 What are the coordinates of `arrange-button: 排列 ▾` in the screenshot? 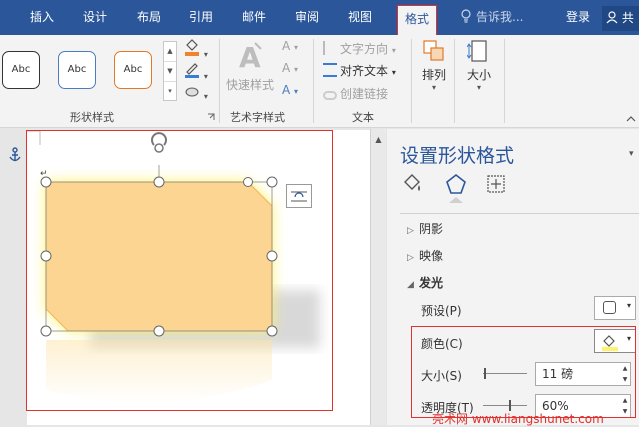 It's located at (434, 65).